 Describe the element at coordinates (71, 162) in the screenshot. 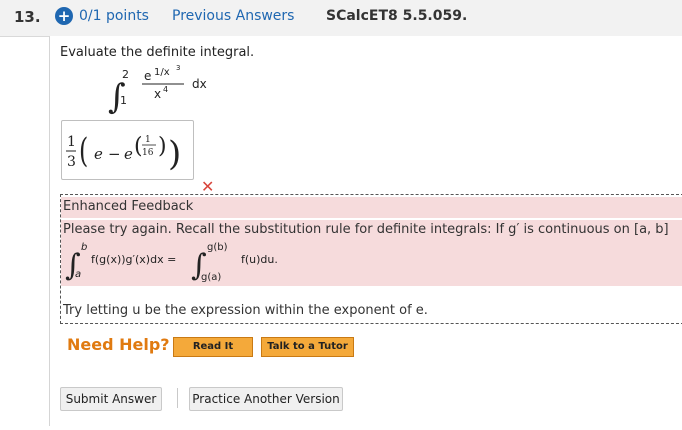

I see `answer-coef-den: 3` at that location.